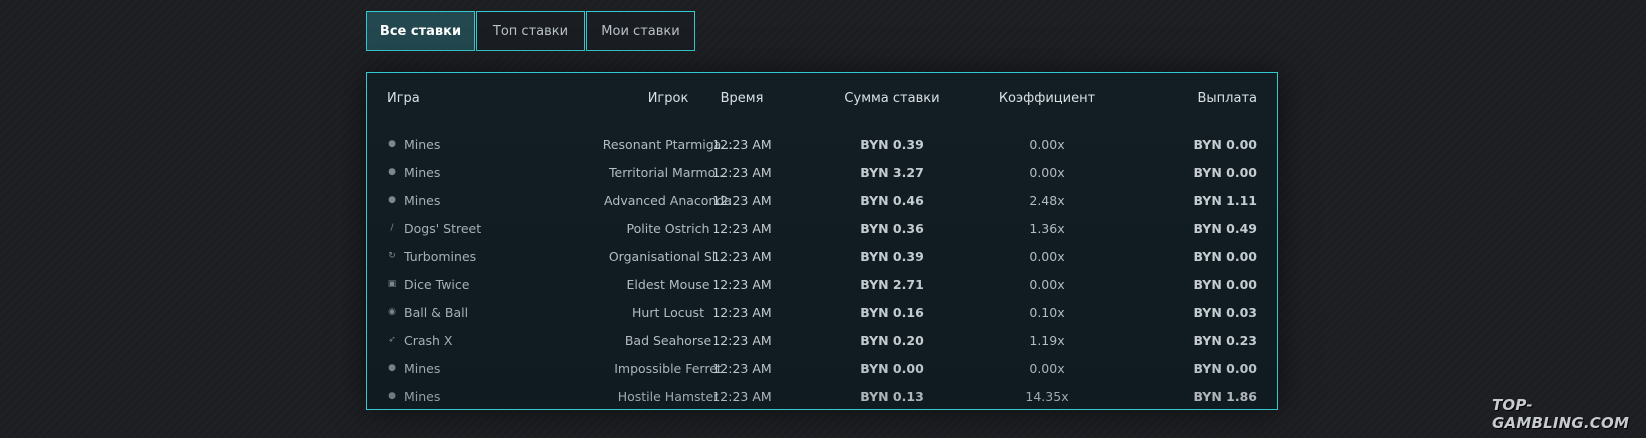  Describe the element at coordinates (892, 98) in the screenshot. I see `header-bet: Сумма ставки` at that location.